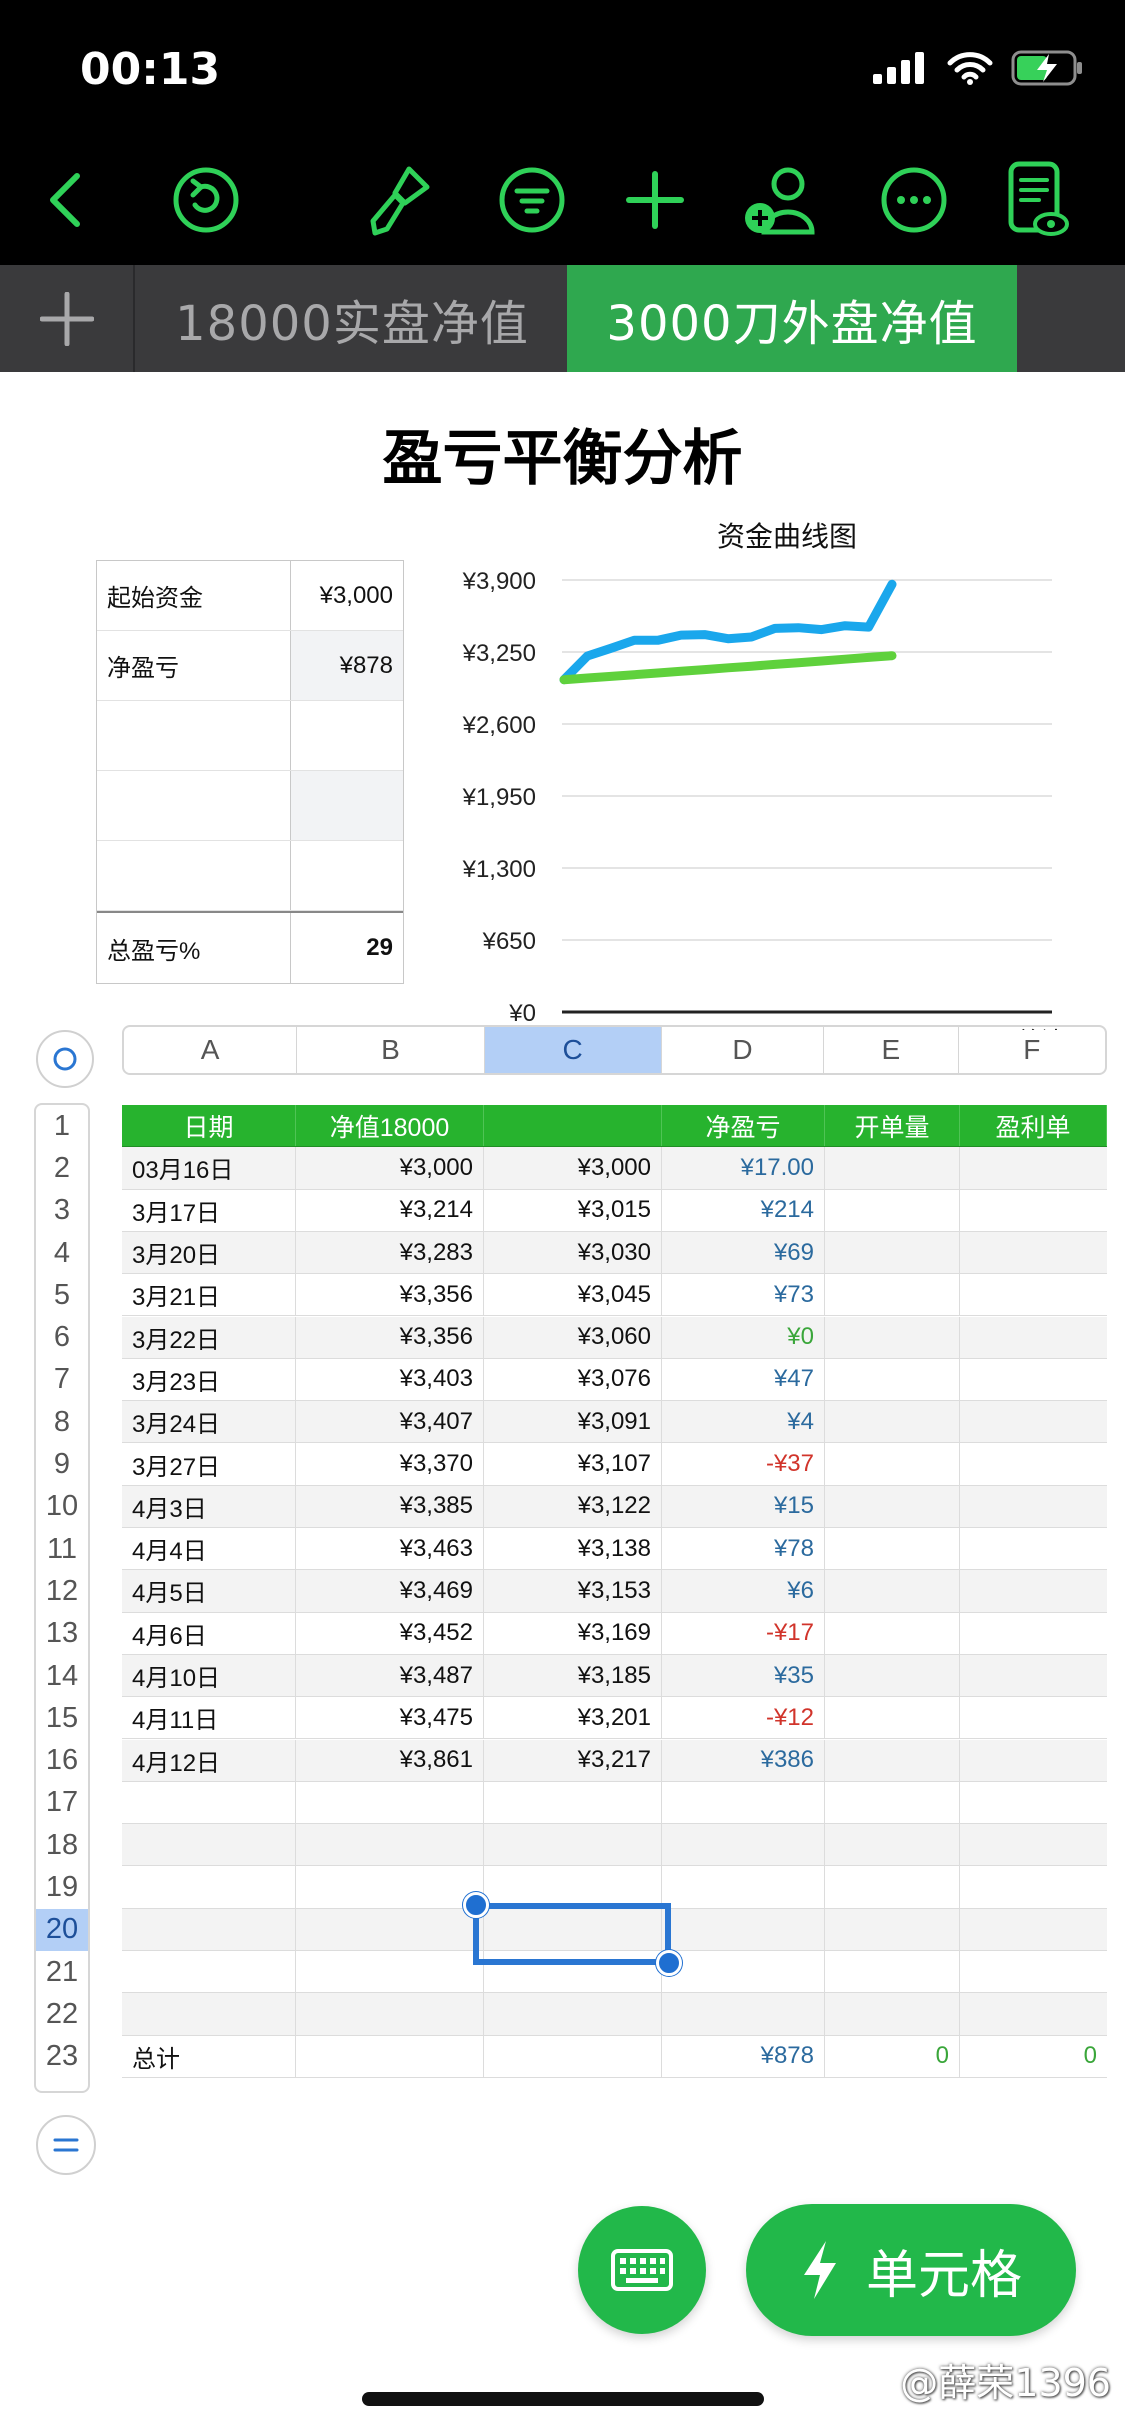 The width and height of the screenshot is (1125, 2436). Describe the element at coordinates (250, 666) in the screenshot. I see `summary-row: 净盈亏 ¥878` at that location.